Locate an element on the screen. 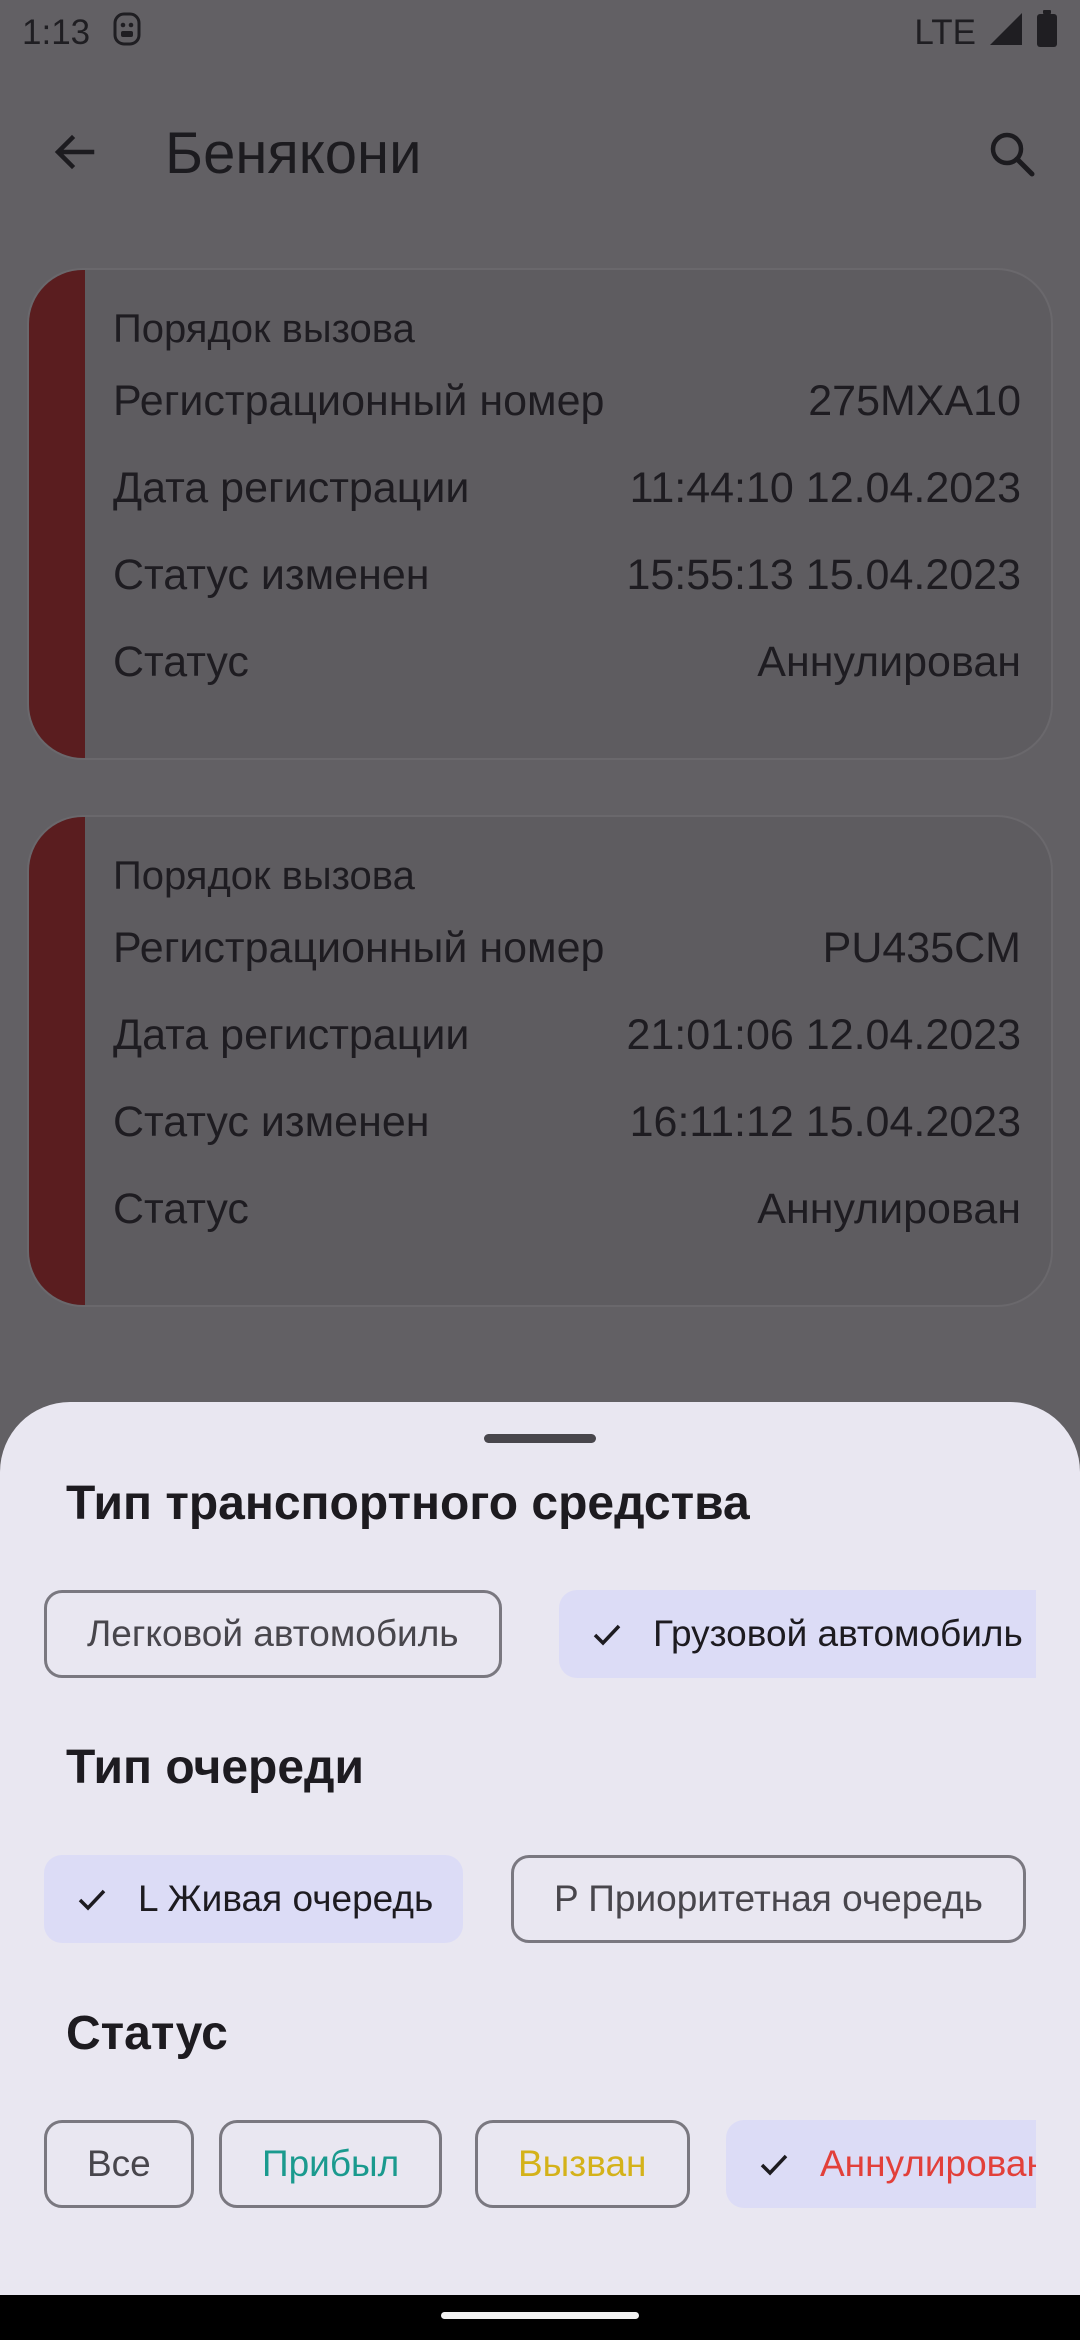 This screenshot has width=1080, height=2340. row-value: 15:55:13 15.04.2023 is located at coordinates (823, 575).